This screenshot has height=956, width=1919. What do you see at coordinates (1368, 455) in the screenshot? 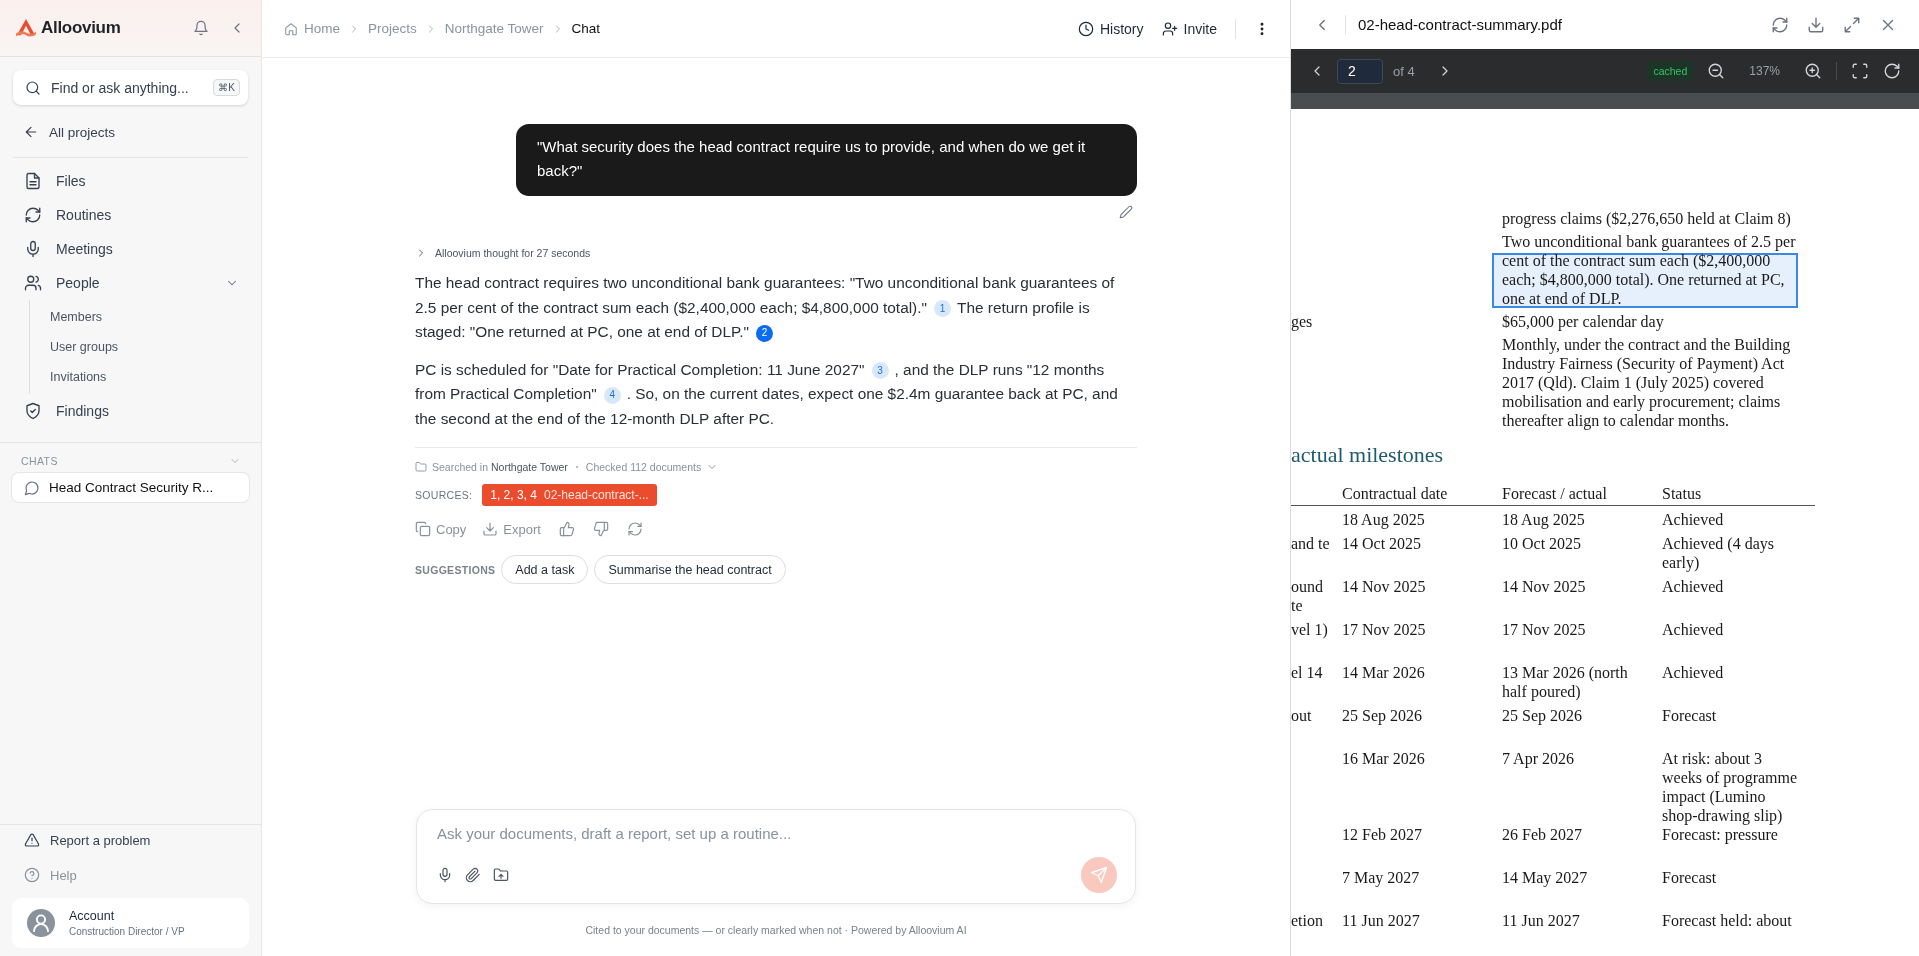
I see `section-heading: actual milestones` at bounding box center [1368, 455].